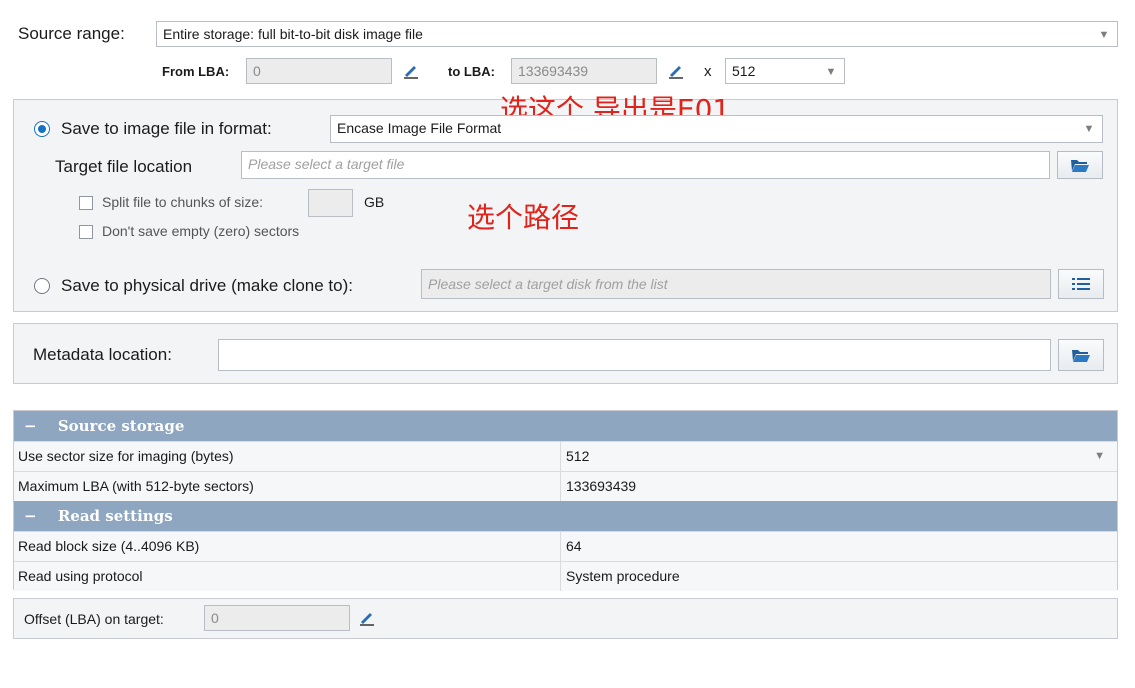 The height and width of the screenshot is (688, 1135). What do you see at coordinates (634, 355) in the screenshot?
I see `metadata-location-input` at bounding box center [634, 355].